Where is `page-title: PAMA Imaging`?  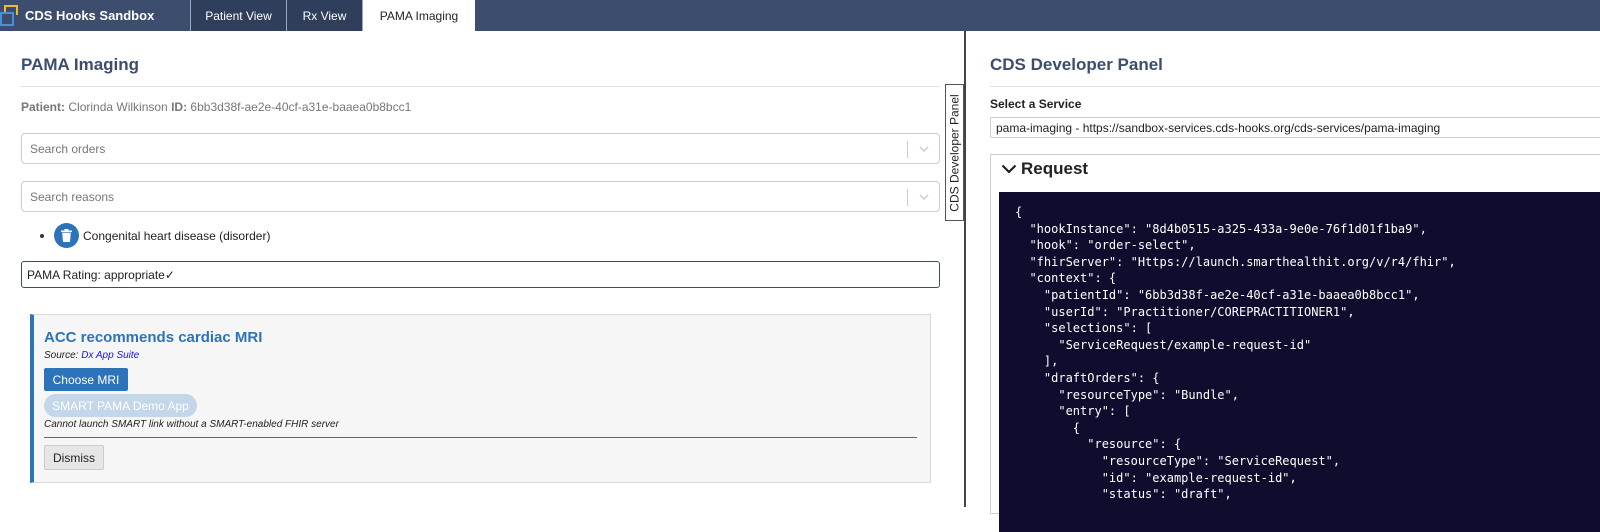 page-title: PAMA Imaging is located at coordinates (80, 64).